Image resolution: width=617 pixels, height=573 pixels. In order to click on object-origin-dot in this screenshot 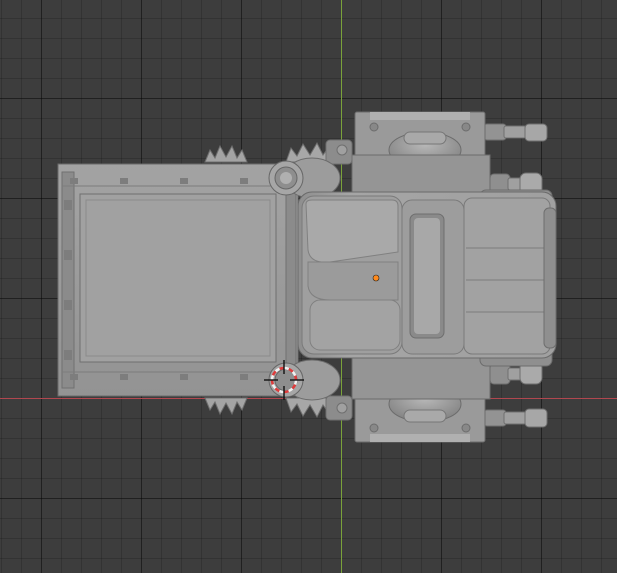, I will do `click(376, 278)`.